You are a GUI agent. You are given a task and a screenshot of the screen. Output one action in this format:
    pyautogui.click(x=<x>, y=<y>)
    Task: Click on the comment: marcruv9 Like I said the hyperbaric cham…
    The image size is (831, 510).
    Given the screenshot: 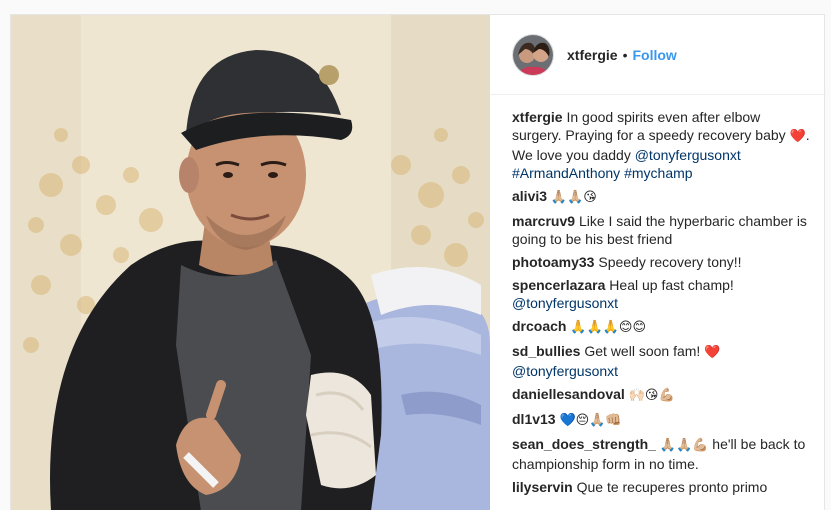 What is the action you would take?
    pyautogui.click(x=662, y=230)
    